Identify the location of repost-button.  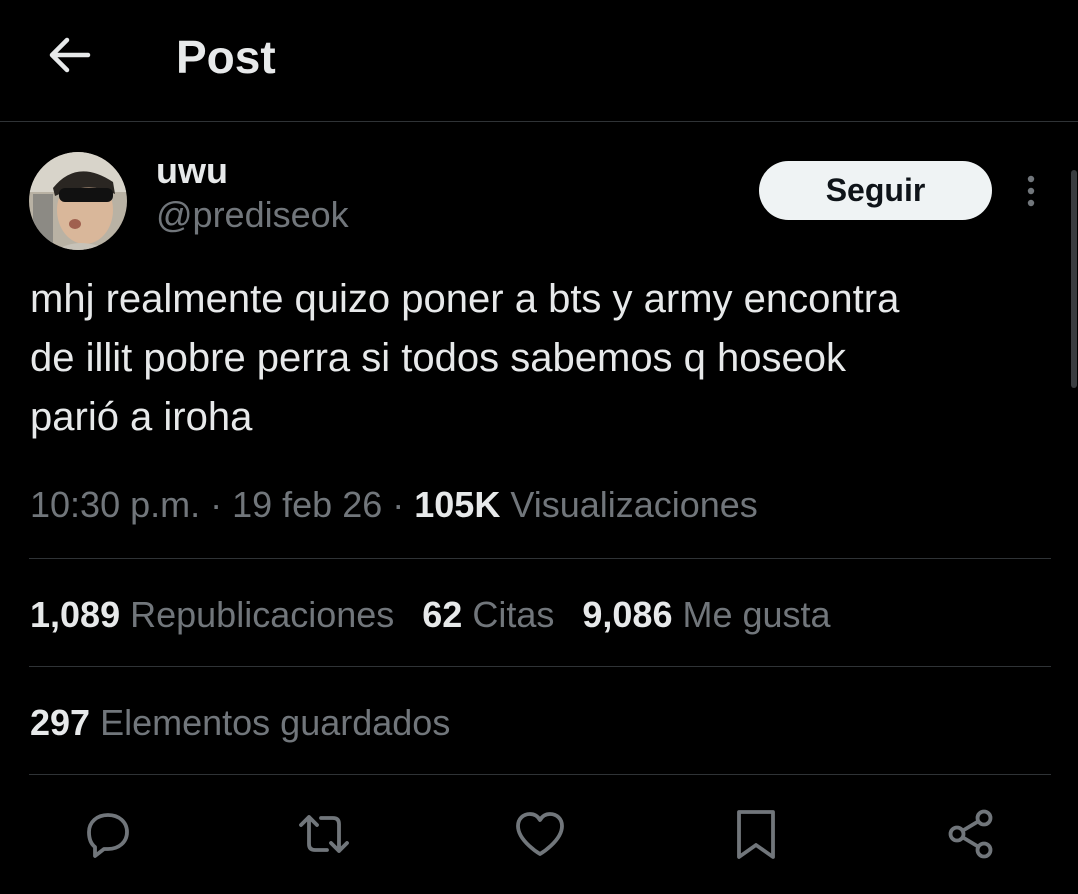
(324, 834).